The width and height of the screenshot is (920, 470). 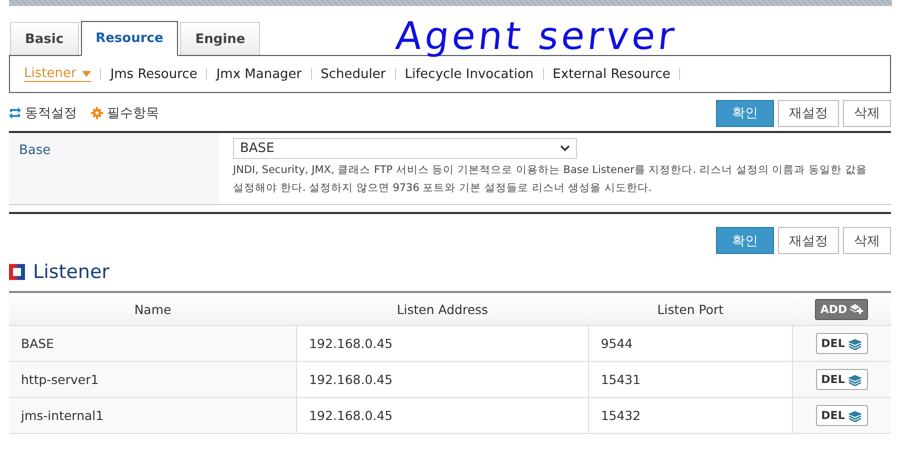 I want to click on gear-icon, so click(x=97, y=113).